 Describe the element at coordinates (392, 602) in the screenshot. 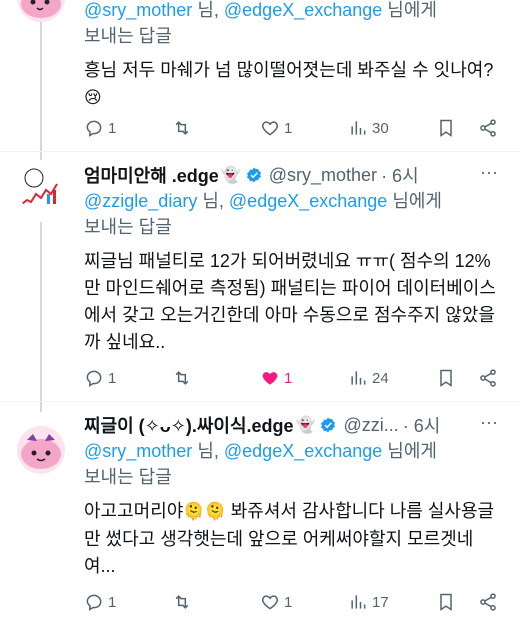

I see `views-button: 17` at that location.